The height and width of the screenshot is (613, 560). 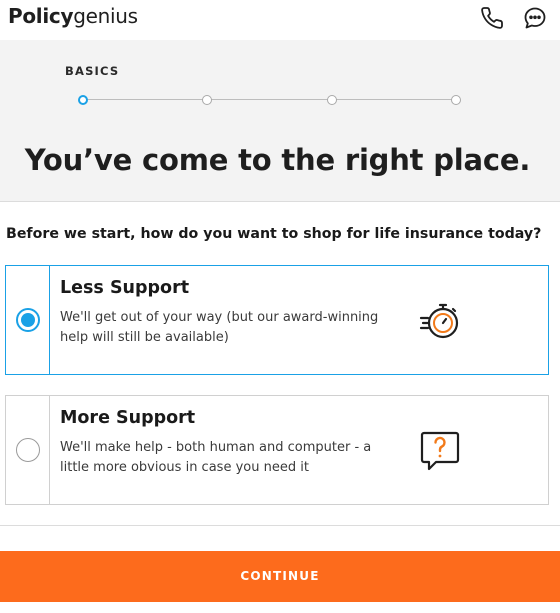 I want to click on phone-icon, so click(x=493, y=18).